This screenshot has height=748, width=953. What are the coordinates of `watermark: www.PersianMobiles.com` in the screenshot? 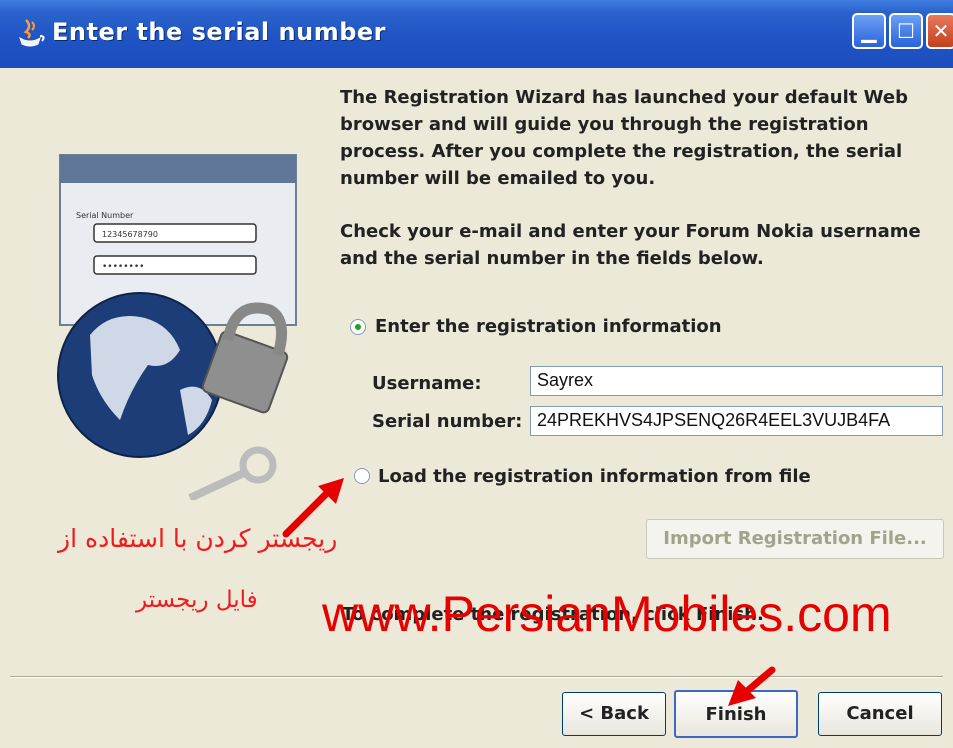 It's located at (607, 614).